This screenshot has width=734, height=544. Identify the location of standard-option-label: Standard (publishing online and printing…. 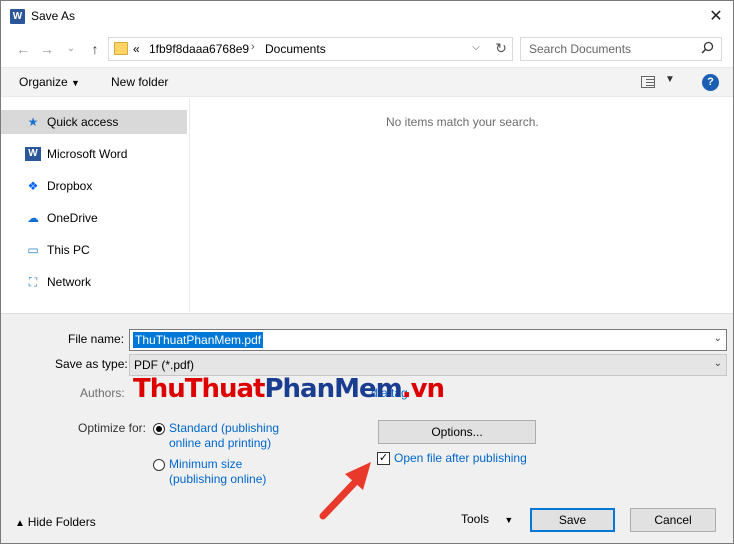
(224, 436).